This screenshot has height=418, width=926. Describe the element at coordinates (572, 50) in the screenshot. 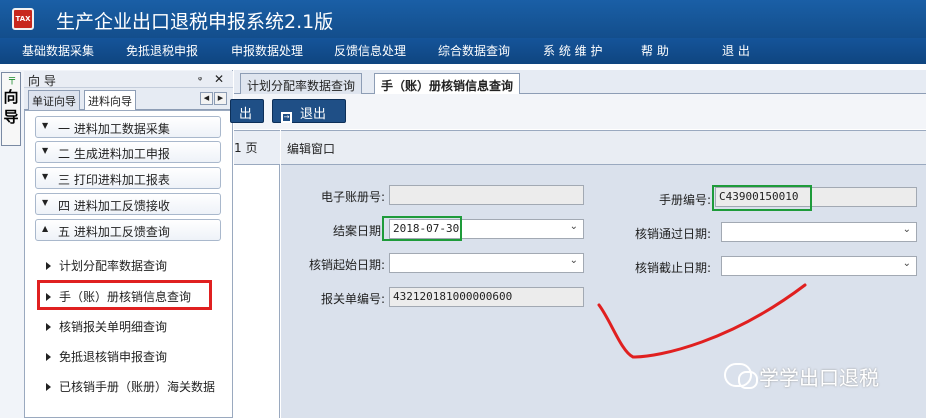

I see `menu-system: 系 统 维 护` at that location.